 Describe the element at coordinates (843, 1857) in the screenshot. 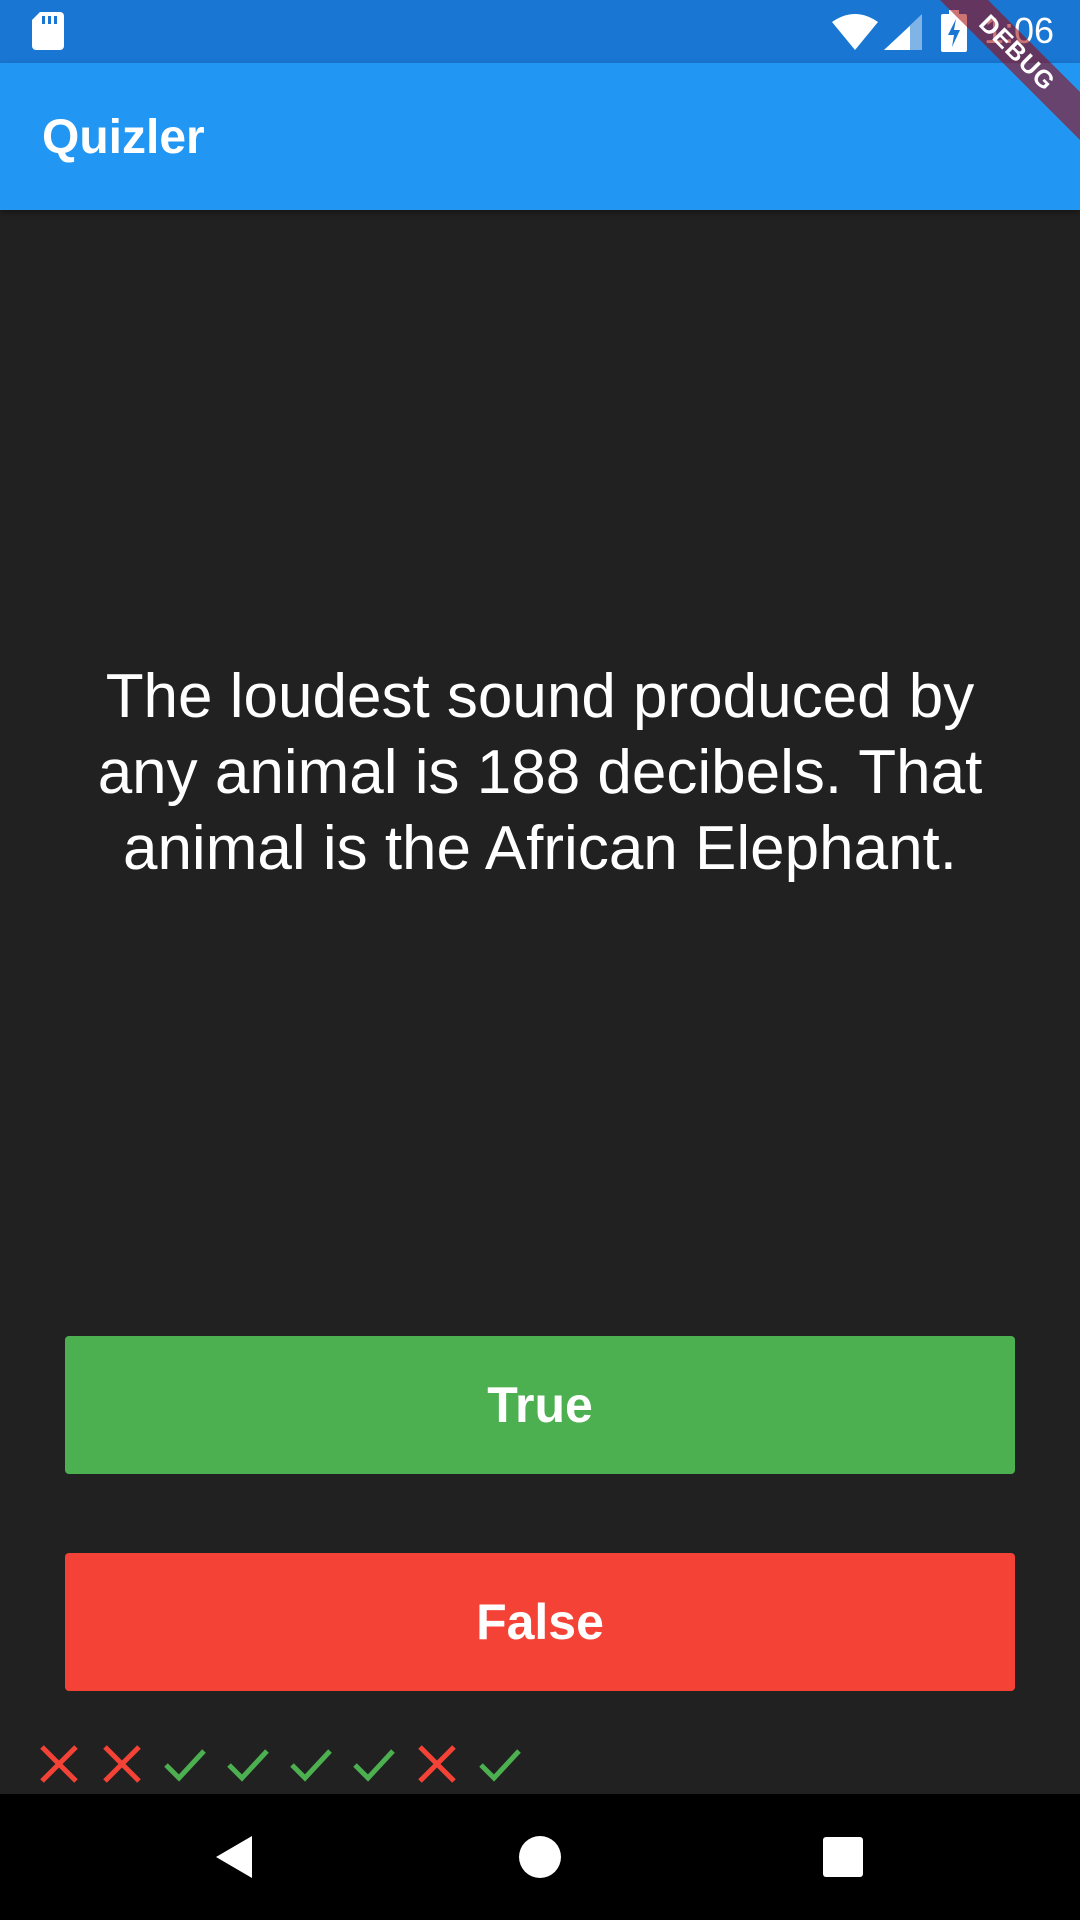

I see `recents-icon` at that location.